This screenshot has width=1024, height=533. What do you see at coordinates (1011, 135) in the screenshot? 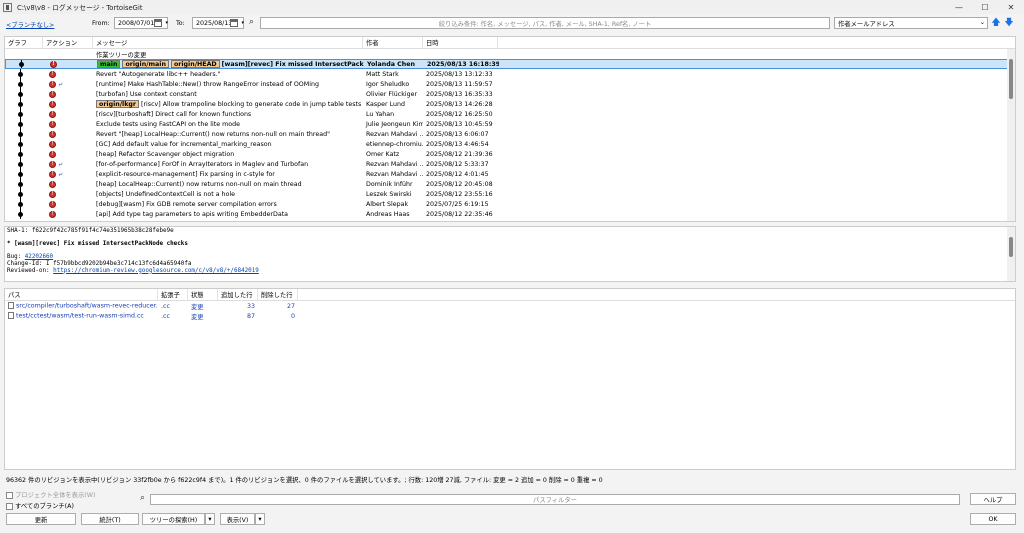
I see `commit-list-scrollbar` at bounding box center [1011, 135].